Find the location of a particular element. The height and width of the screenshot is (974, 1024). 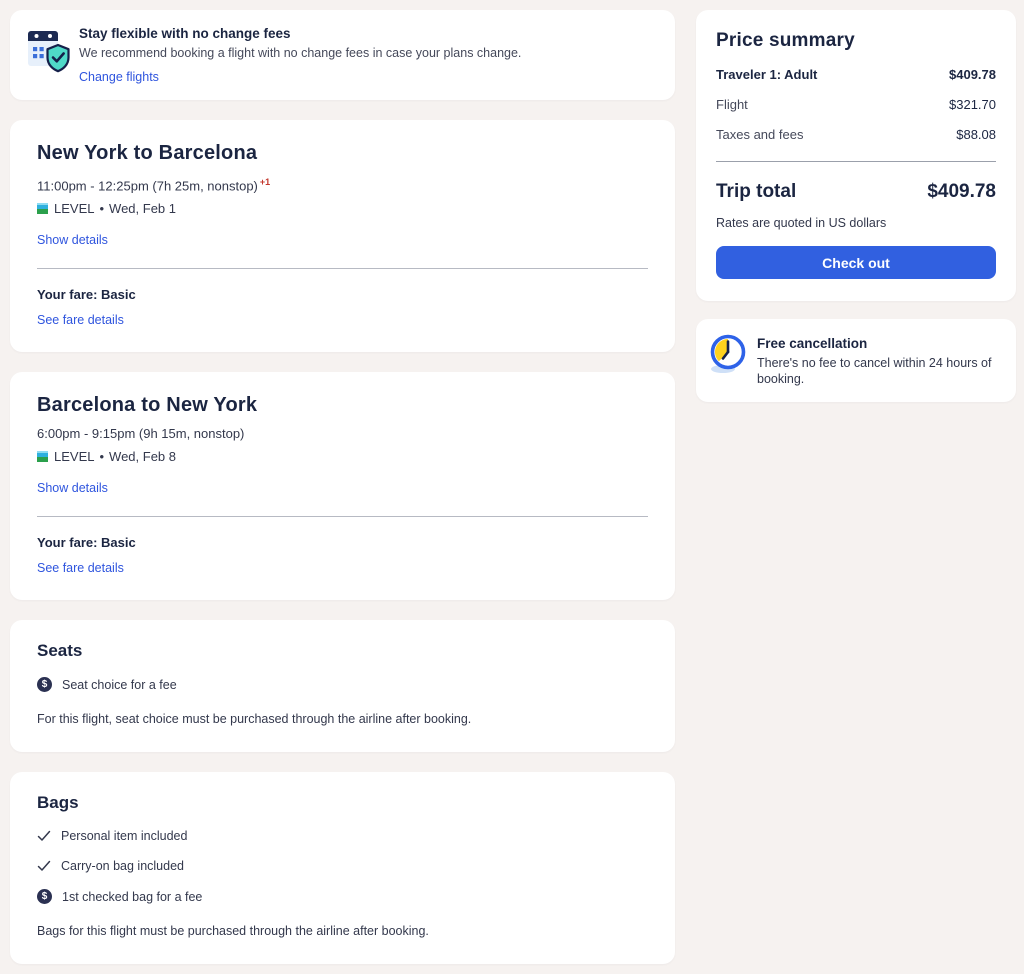

price-row-taxes: Taxes and fees $88.08 is located at coordinates (856, 134).